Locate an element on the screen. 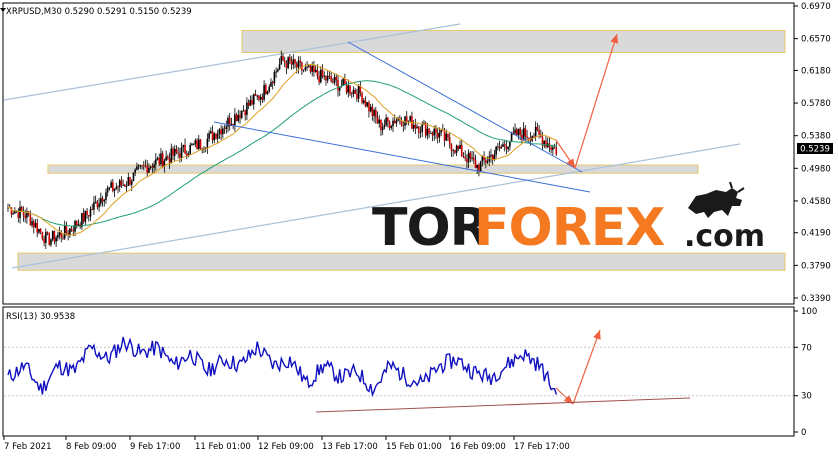  rsi-tick-label: 0 is located at coordinates (803, 433).